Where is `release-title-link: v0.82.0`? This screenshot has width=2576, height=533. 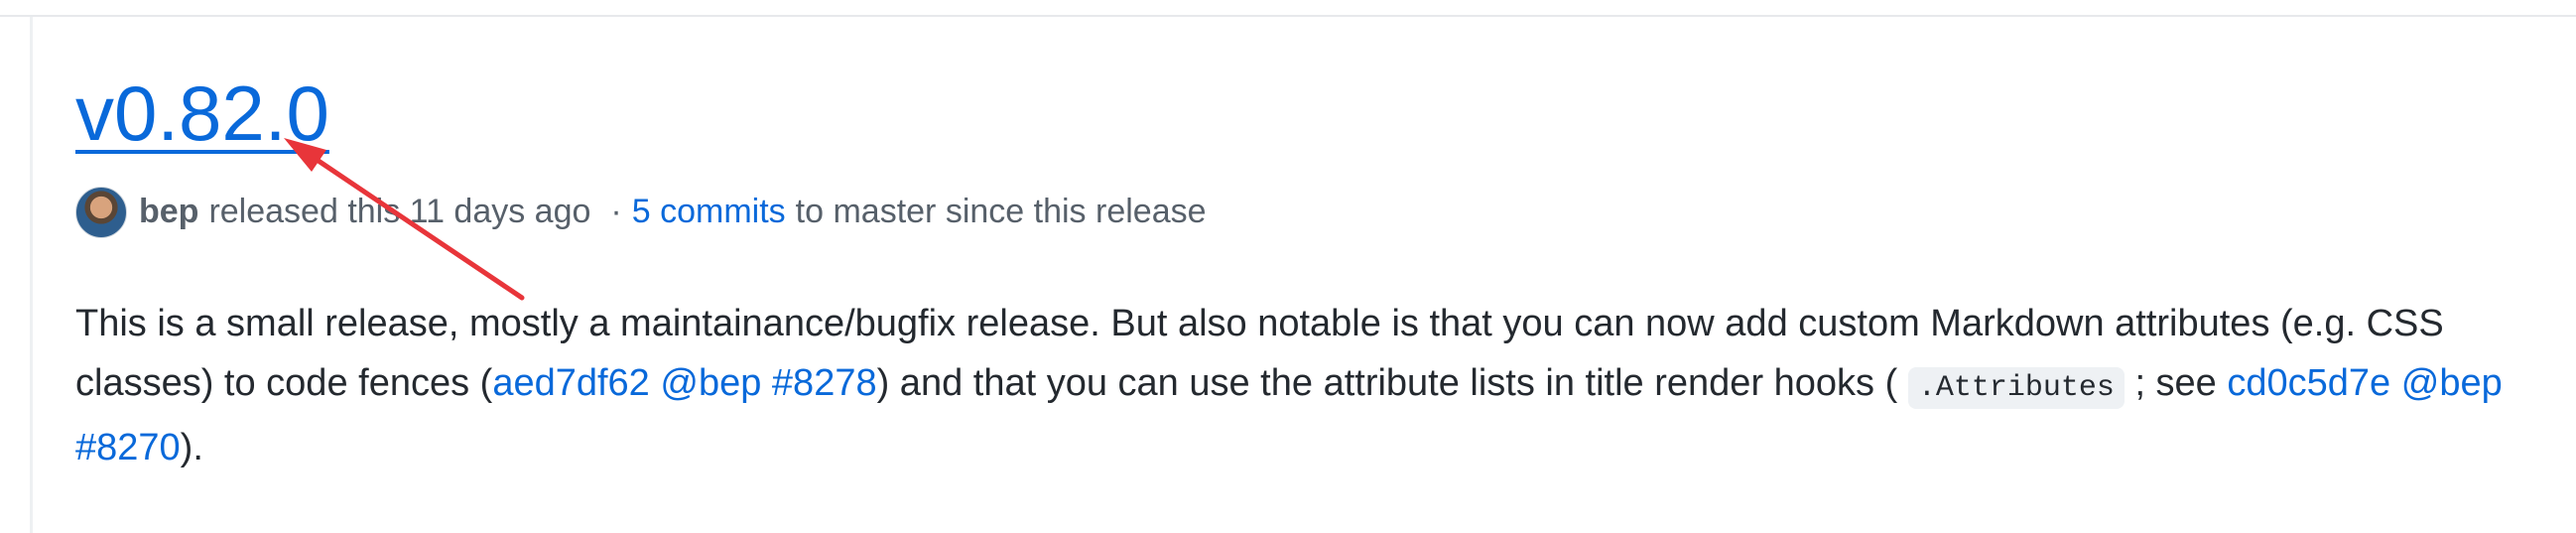 release-title-link: v0.82.0 is located at coordinates (202, 114).